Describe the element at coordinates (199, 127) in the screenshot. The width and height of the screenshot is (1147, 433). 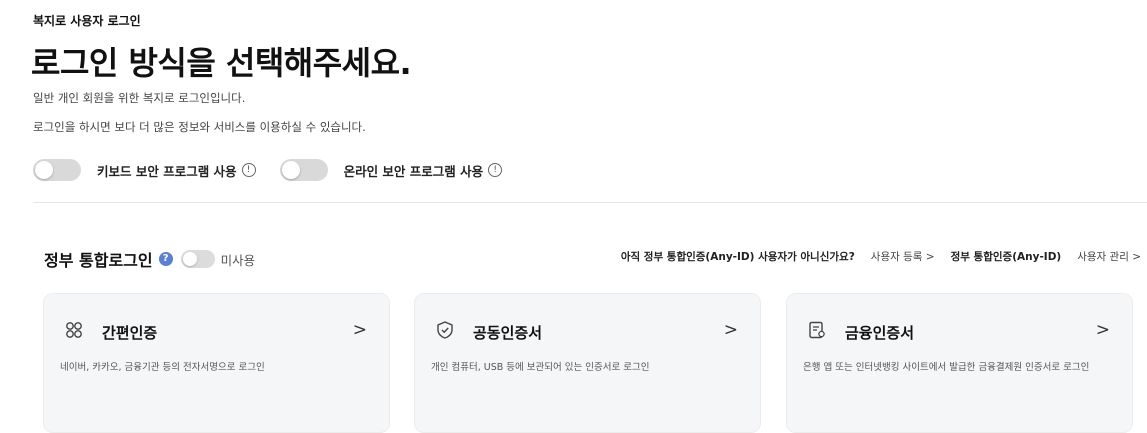
I see `description-line-2: 로그인을 하시면 보다 더 많은 정보와 서비스를 이용하실 수 있습니다.` at that location.